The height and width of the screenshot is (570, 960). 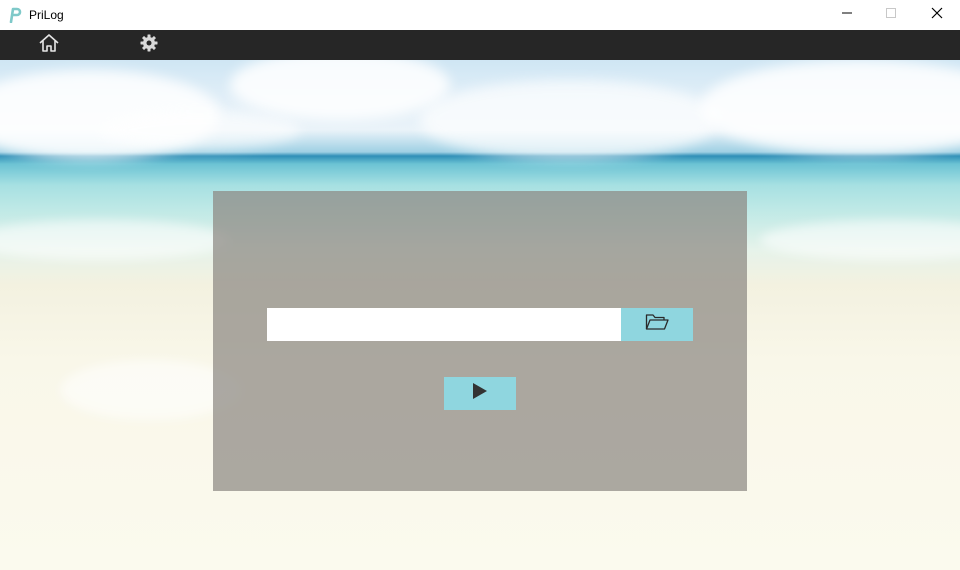 I want to click on home-button, so click(x=49, y=45).